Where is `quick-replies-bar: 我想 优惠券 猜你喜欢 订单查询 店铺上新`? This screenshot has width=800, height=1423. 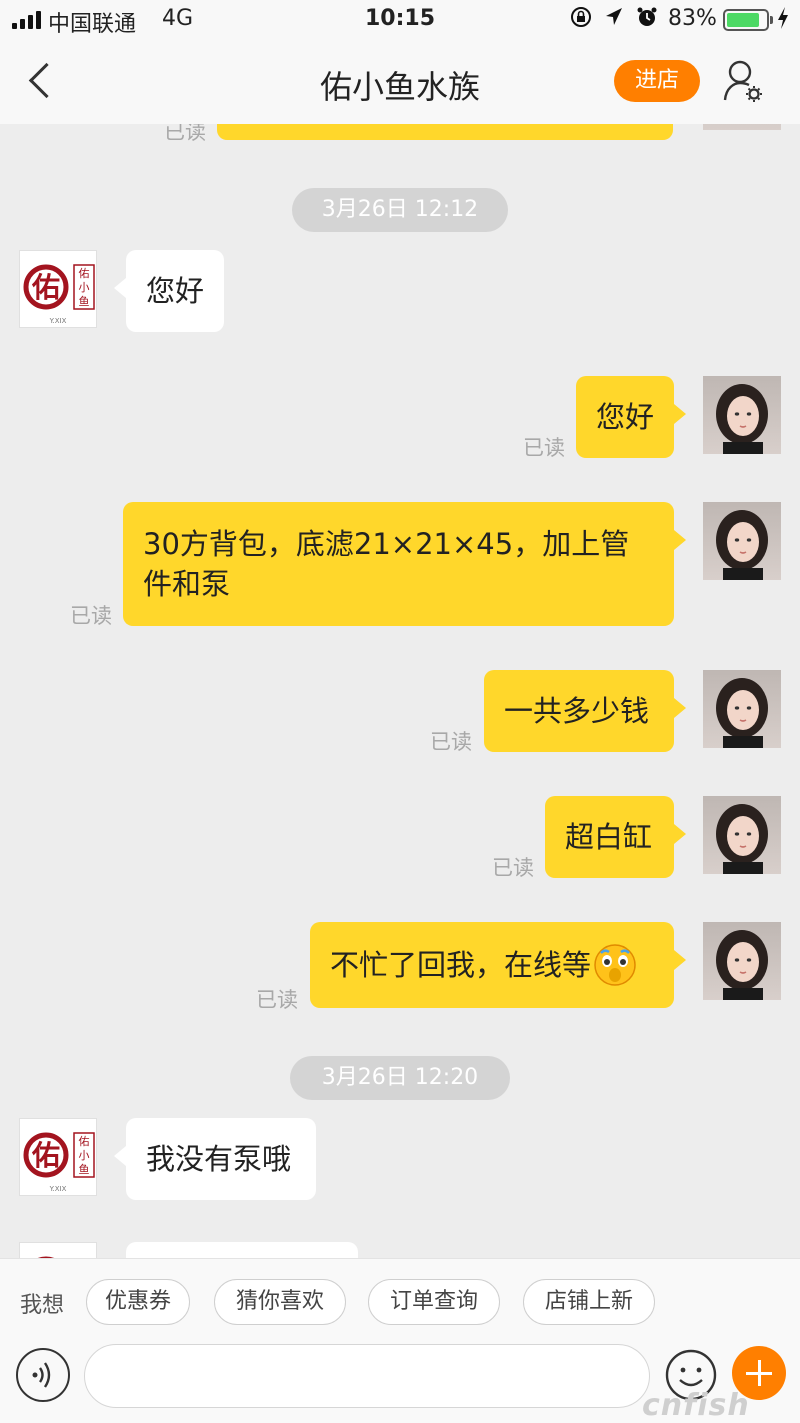 quick-replies-bar: 我想 优惠券 猜你喜欢 订单查询 店铺上新 is located at coordinates (400, 1301).